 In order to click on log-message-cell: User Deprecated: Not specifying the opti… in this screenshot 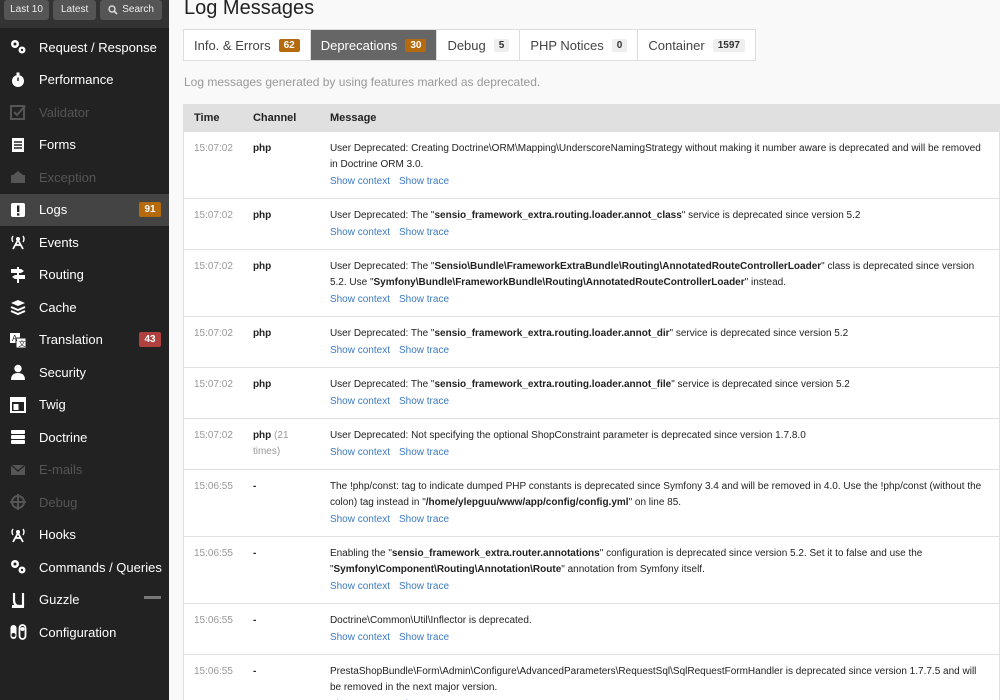, I will do `click(659, 444)`.